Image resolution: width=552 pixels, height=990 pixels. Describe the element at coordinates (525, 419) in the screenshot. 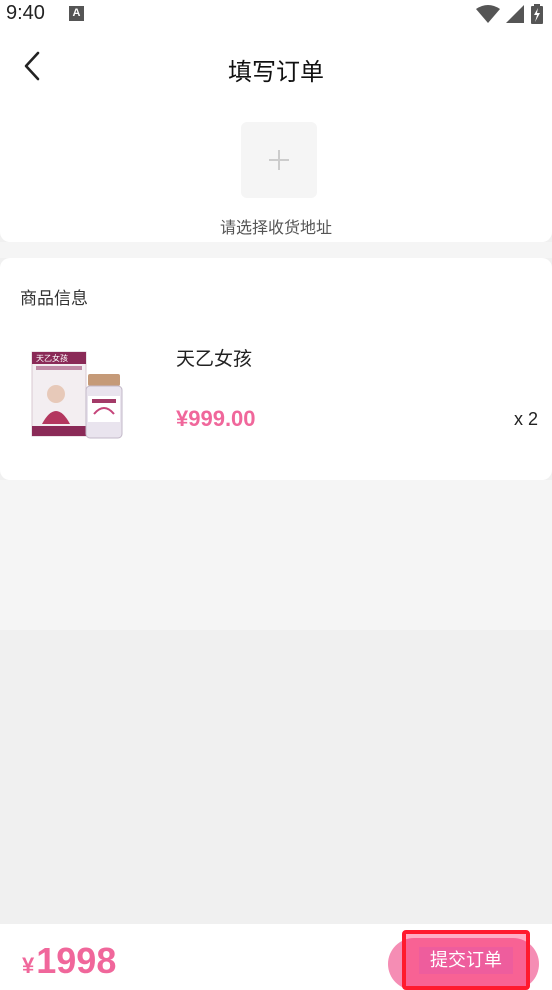

I see `product-quantity: x 2` at that location.